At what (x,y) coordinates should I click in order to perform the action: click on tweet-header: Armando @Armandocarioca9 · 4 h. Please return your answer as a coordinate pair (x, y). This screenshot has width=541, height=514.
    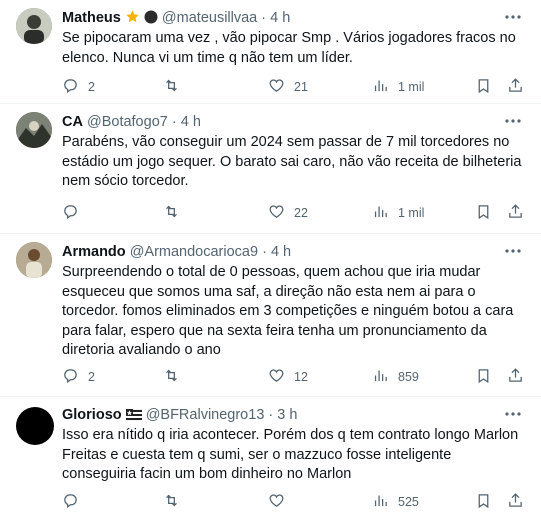
    Looking at the image, I should click on (176, 252).